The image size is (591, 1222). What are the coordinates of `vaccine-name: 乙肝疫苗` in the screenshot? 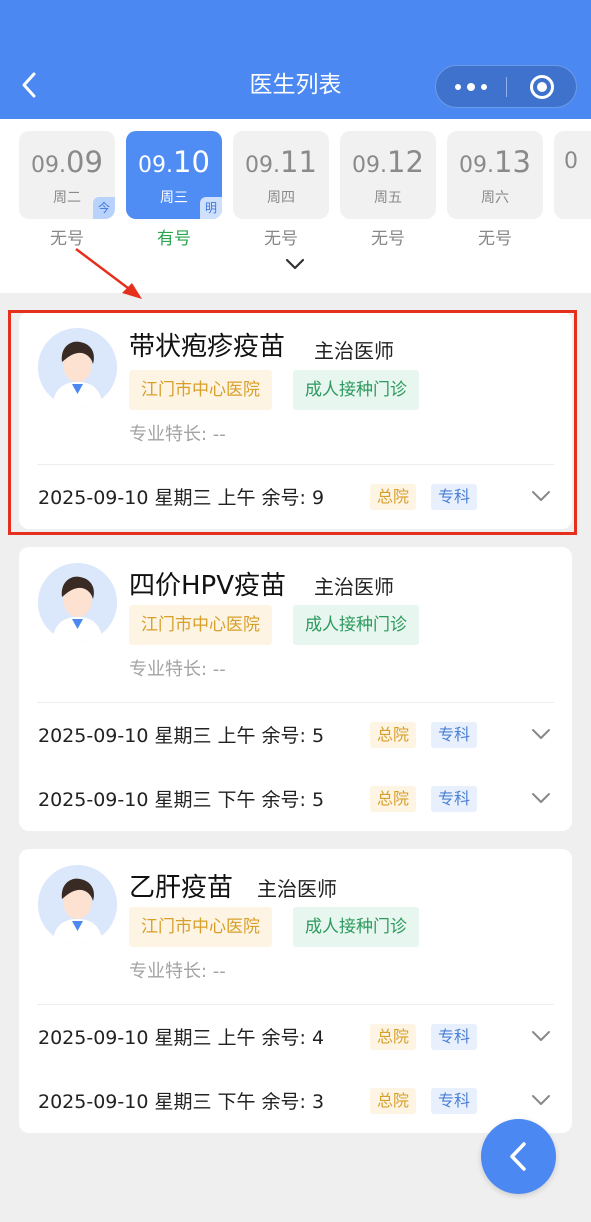 It's located at (181, 888).